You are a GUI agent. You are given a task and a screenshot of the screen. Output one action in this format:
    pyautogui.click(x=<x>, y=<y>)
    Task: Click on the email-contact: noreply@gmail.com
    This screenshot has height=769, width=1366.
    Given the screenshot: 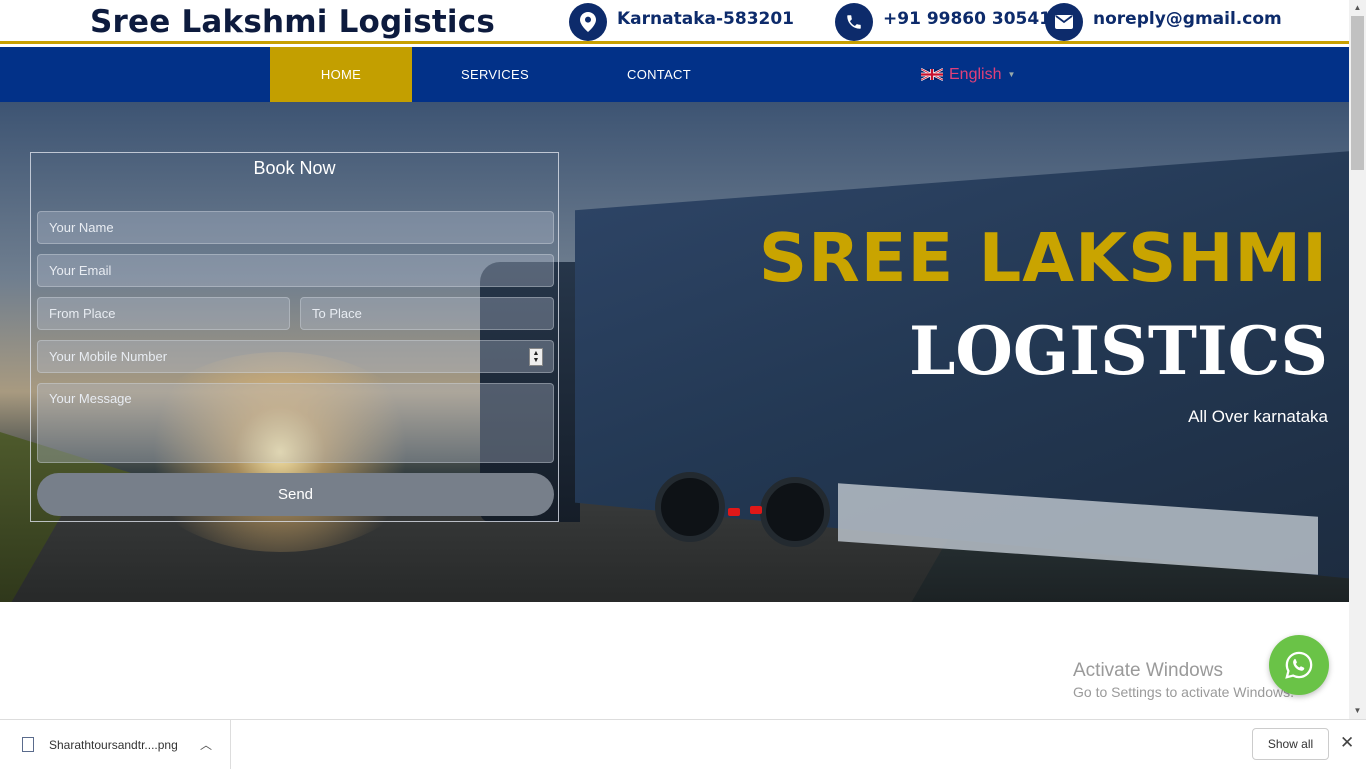 What is the action you would take?
    pyautogui.click(x=1163, y=22)
    